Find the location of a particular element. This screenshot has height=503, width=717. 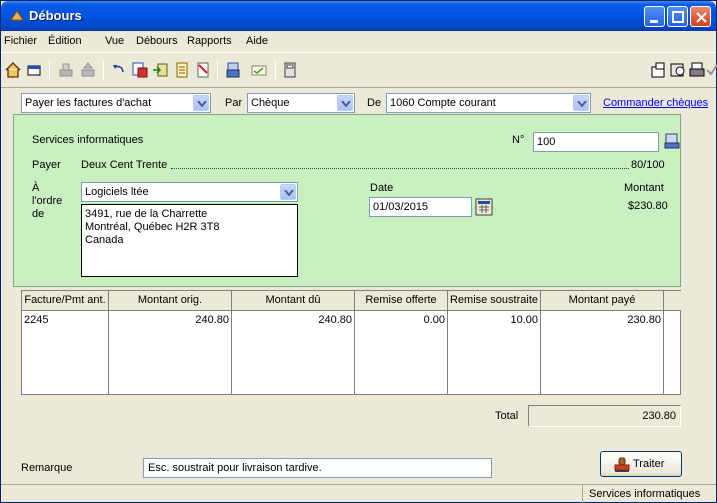

transaction-type-value: Payer les factures d'achat is located at coordinates (88, 103).